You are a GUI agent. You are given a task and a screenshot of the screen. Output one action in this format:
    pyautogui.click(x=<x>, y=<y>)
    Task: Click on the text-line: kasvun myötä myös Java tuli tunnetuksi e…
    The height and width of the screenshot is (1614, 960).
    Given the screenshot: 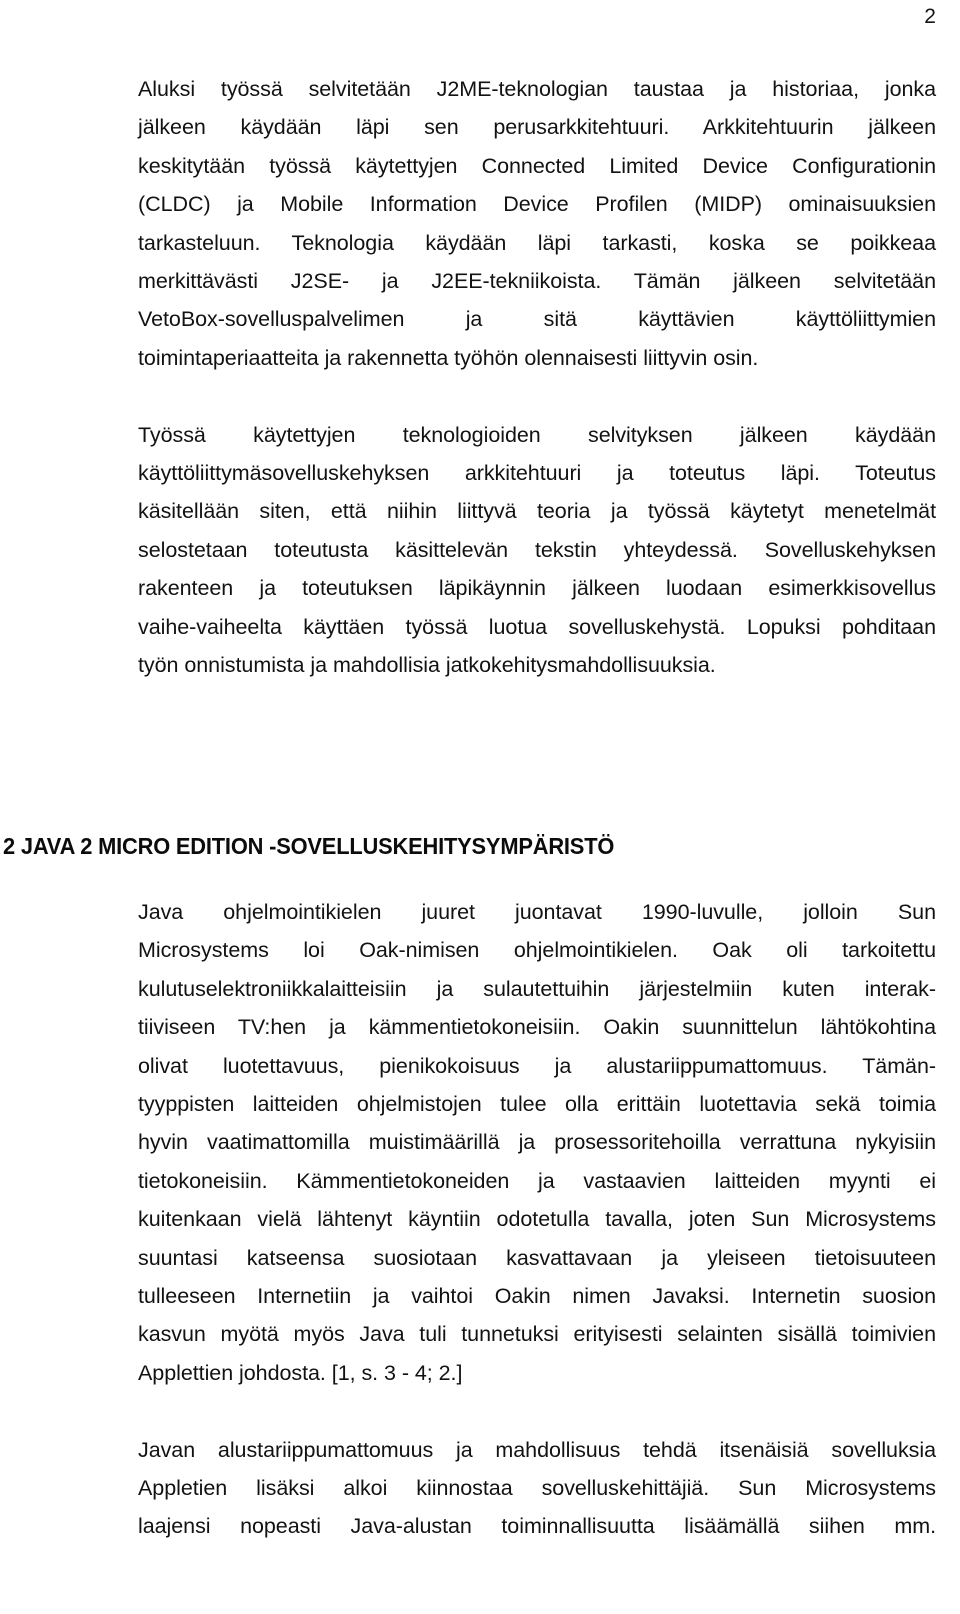 What is the action you would take?
    pyautogui.click(x=537, y=1334)
    